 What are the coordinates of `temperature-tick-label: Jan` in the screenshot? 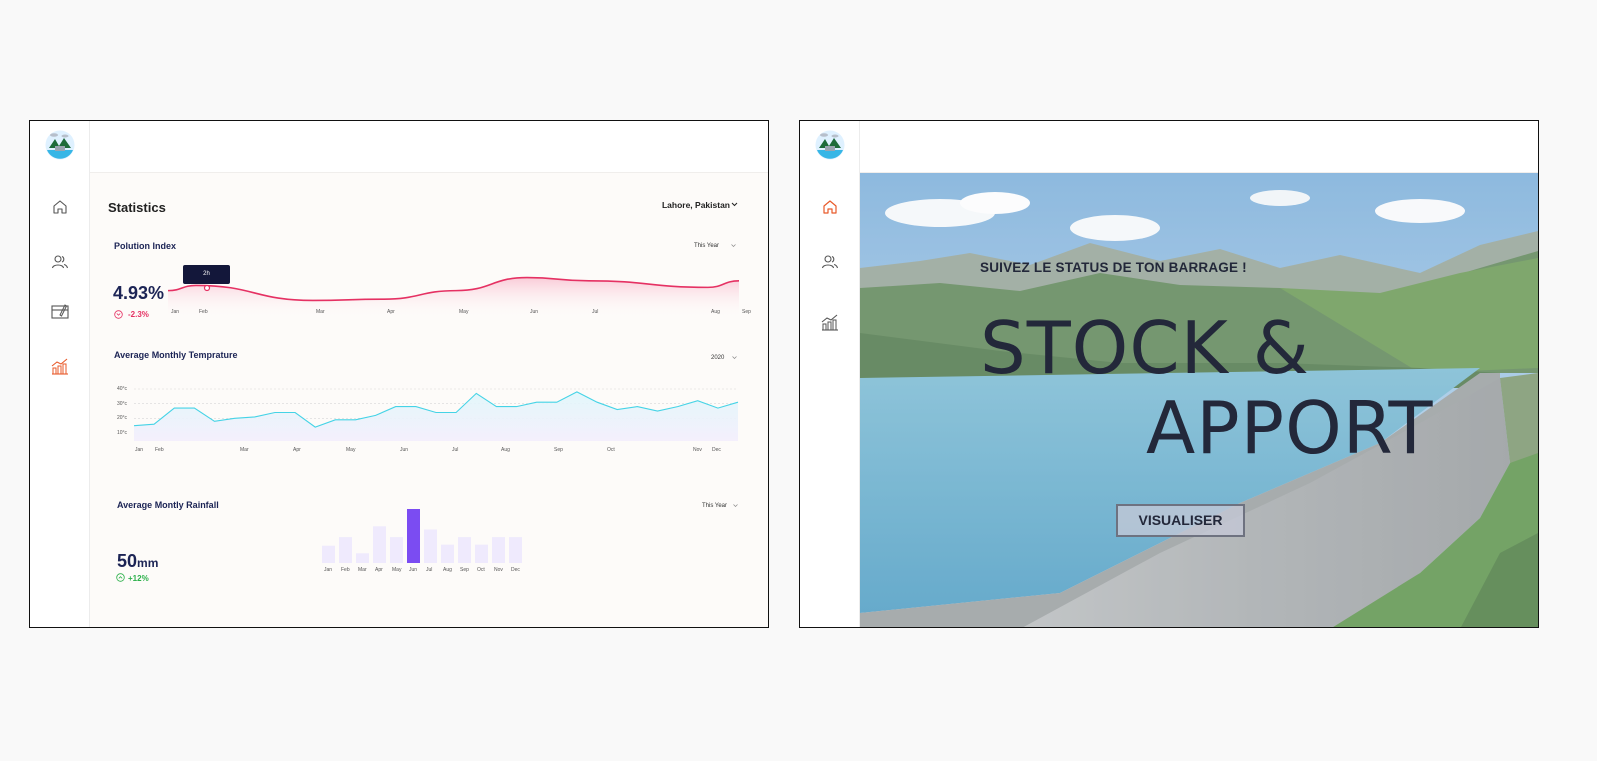 It's located at (139, 450).